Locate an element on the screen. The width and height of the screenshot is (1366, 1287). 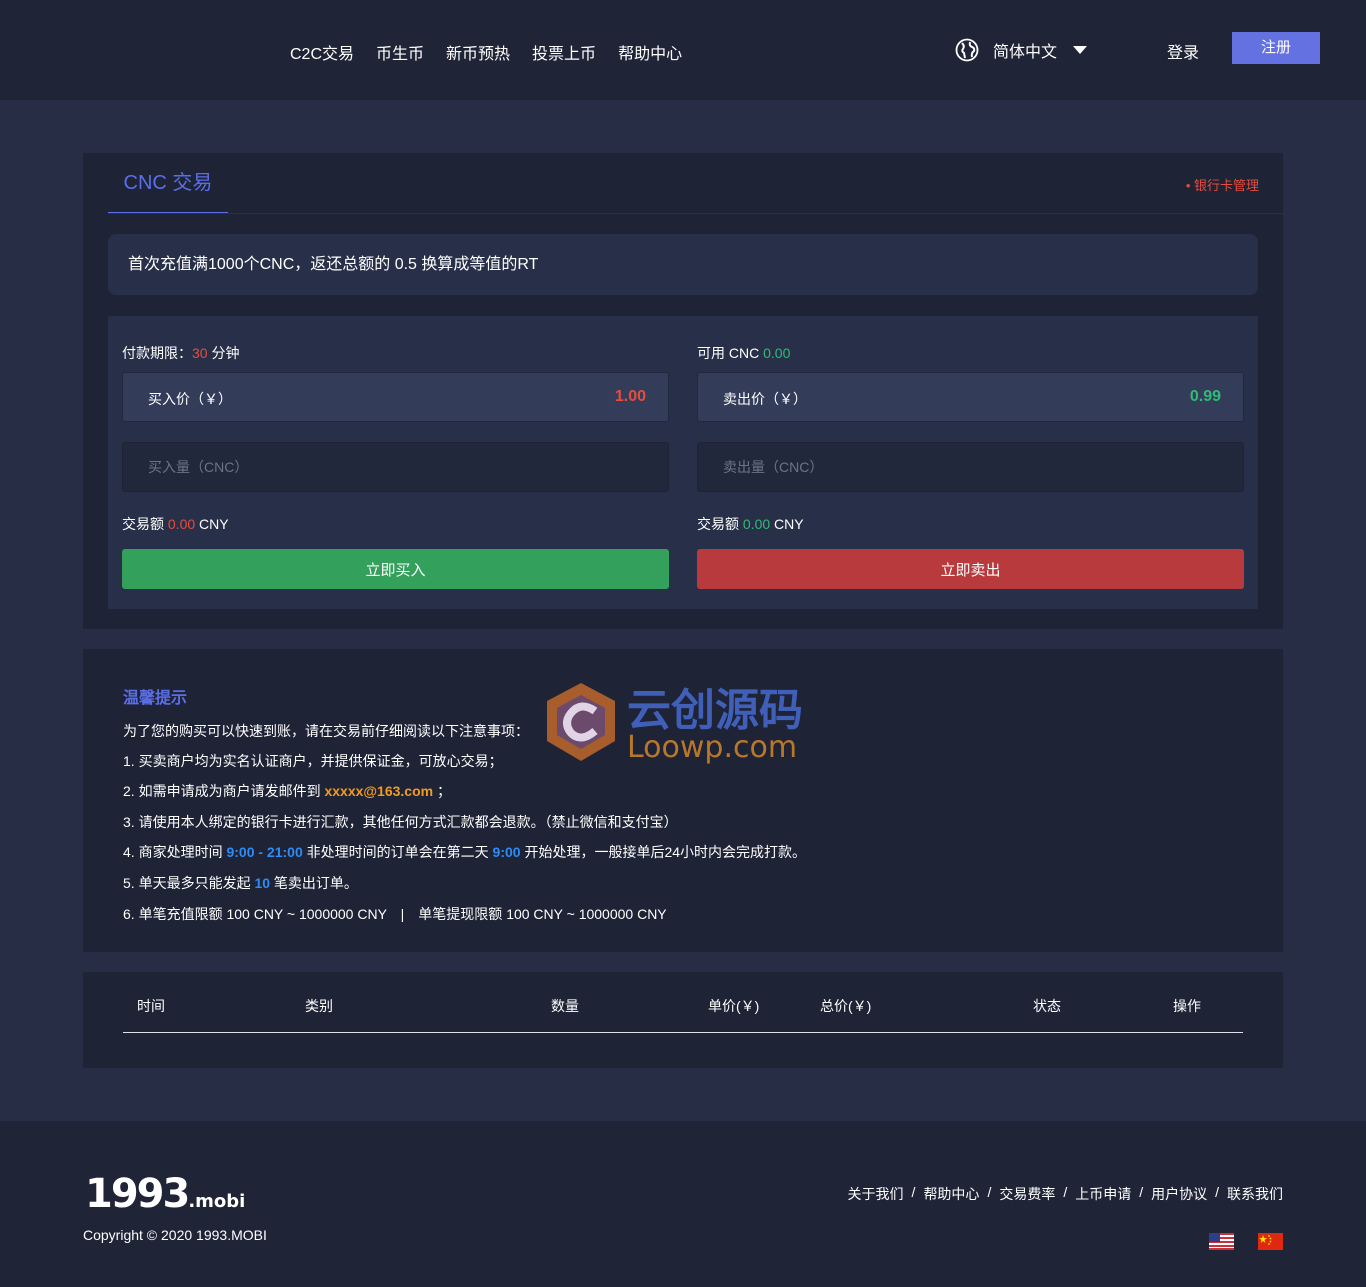
tips-line-2-suffix: ； is located at coordinates (442, 791).